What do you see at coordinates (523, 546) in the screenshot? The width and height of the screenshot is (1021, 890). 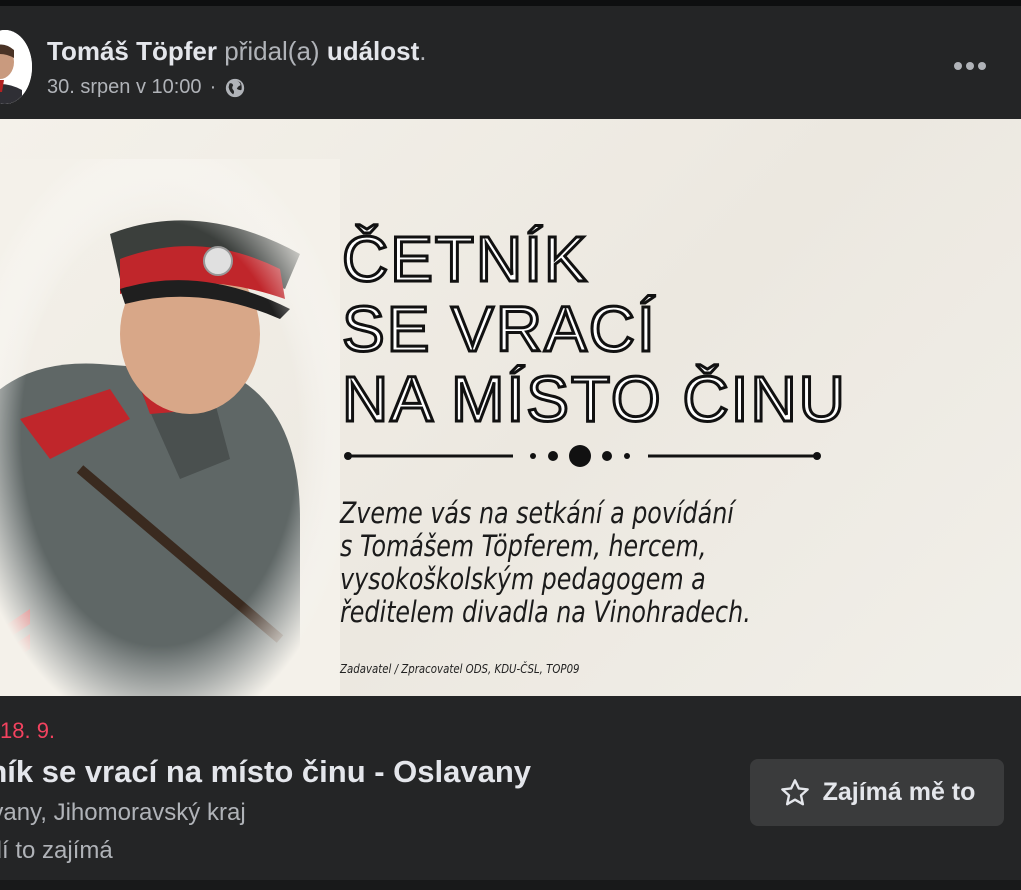 I see `invite-line: s Tomášem Töpferem, hercem,` at bounding box center [523, 546].